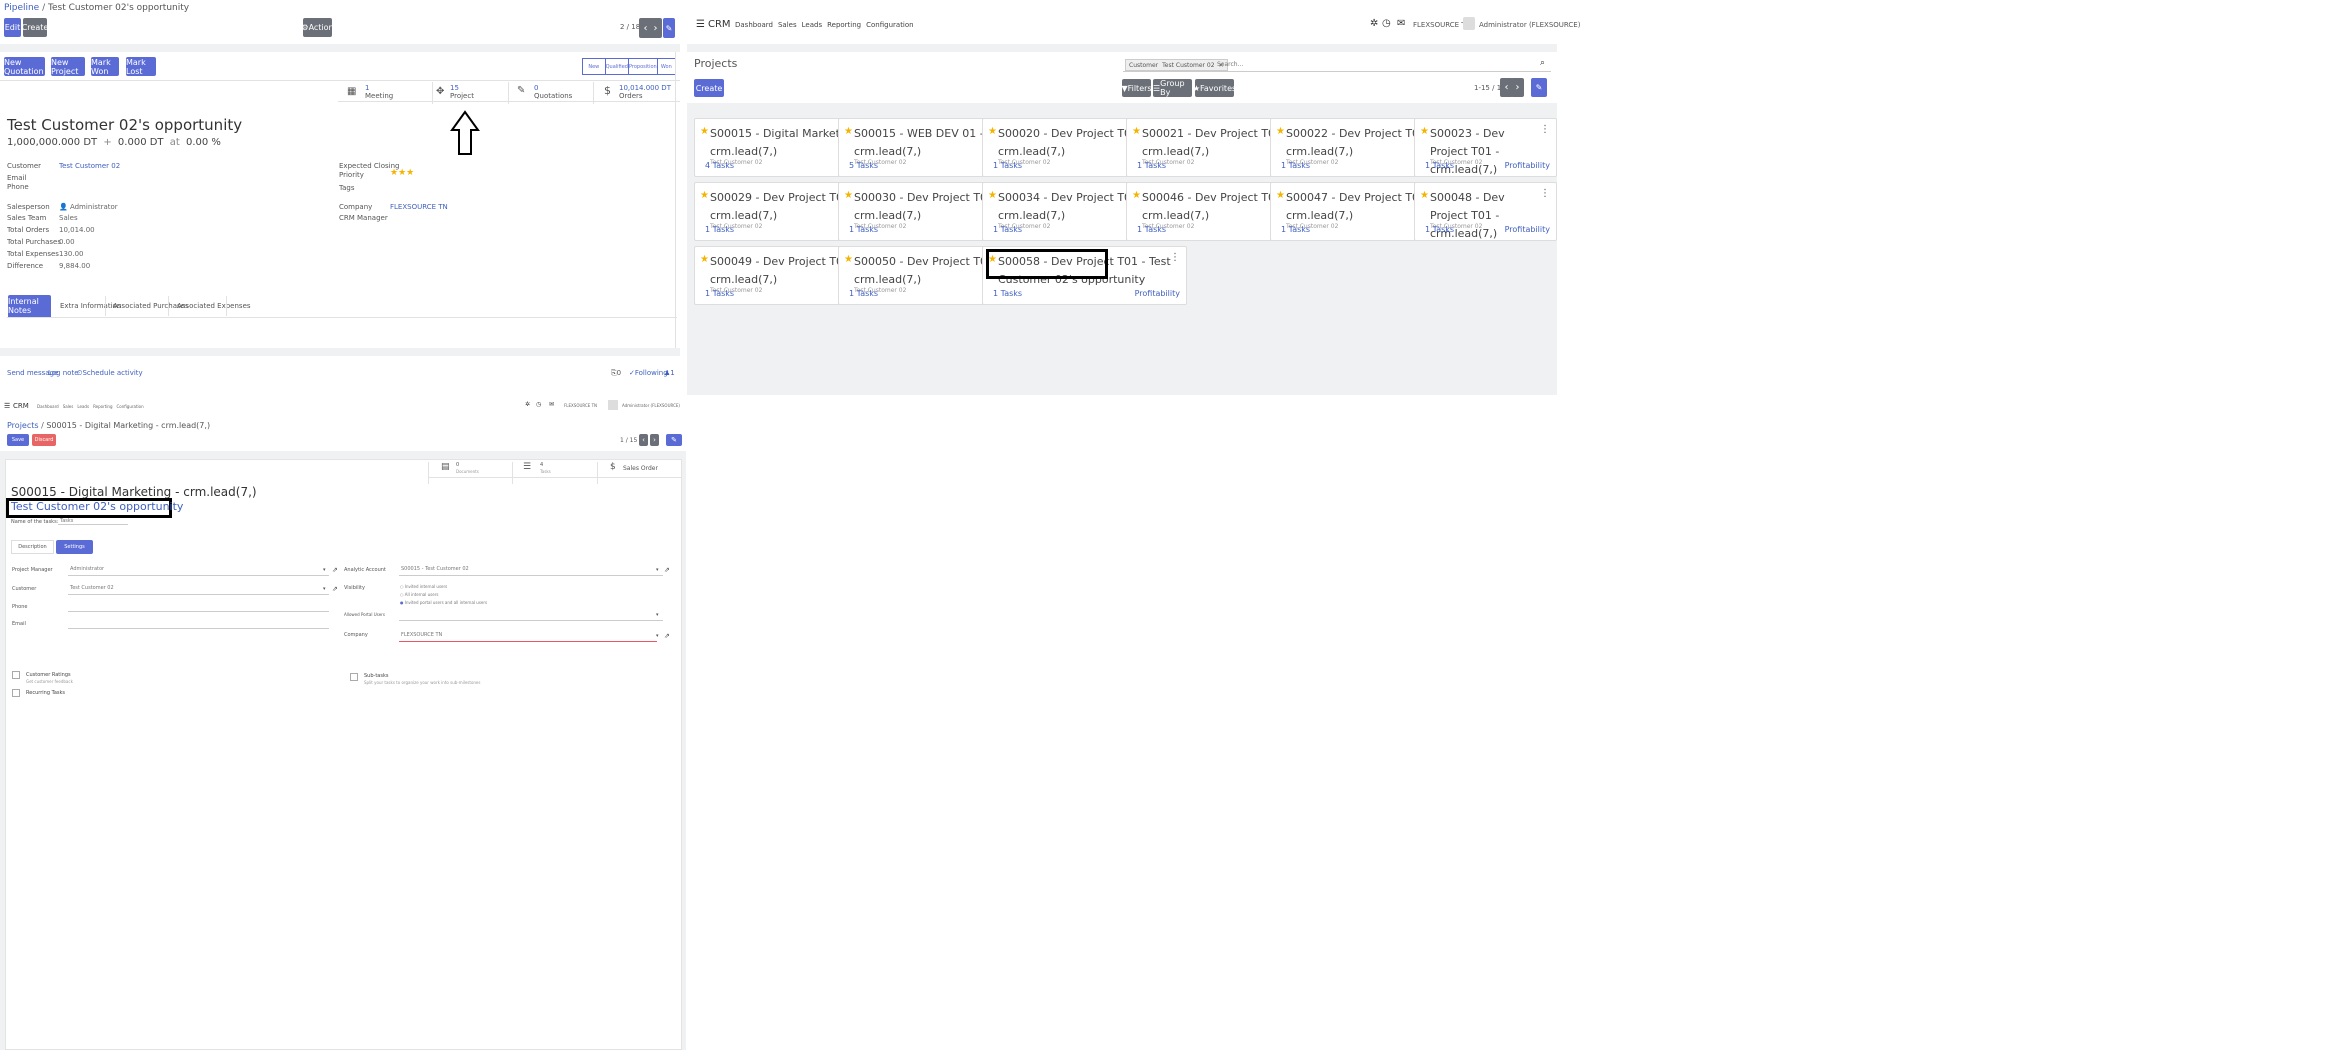  I want to click on search-input, so click(1367, 64).